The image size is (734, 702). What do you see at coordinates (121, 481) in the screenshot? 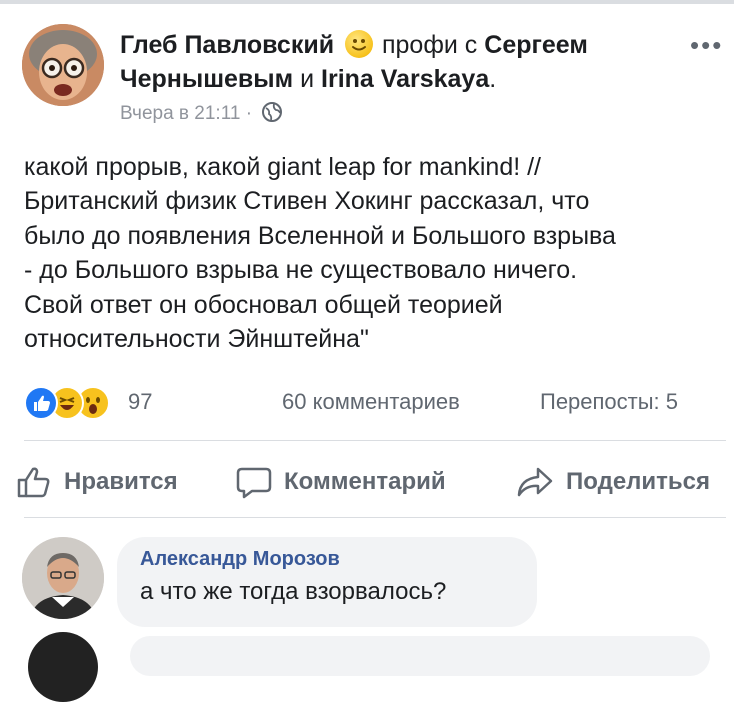
I see `like-label: Нравится` at bounding box center [121, 481].